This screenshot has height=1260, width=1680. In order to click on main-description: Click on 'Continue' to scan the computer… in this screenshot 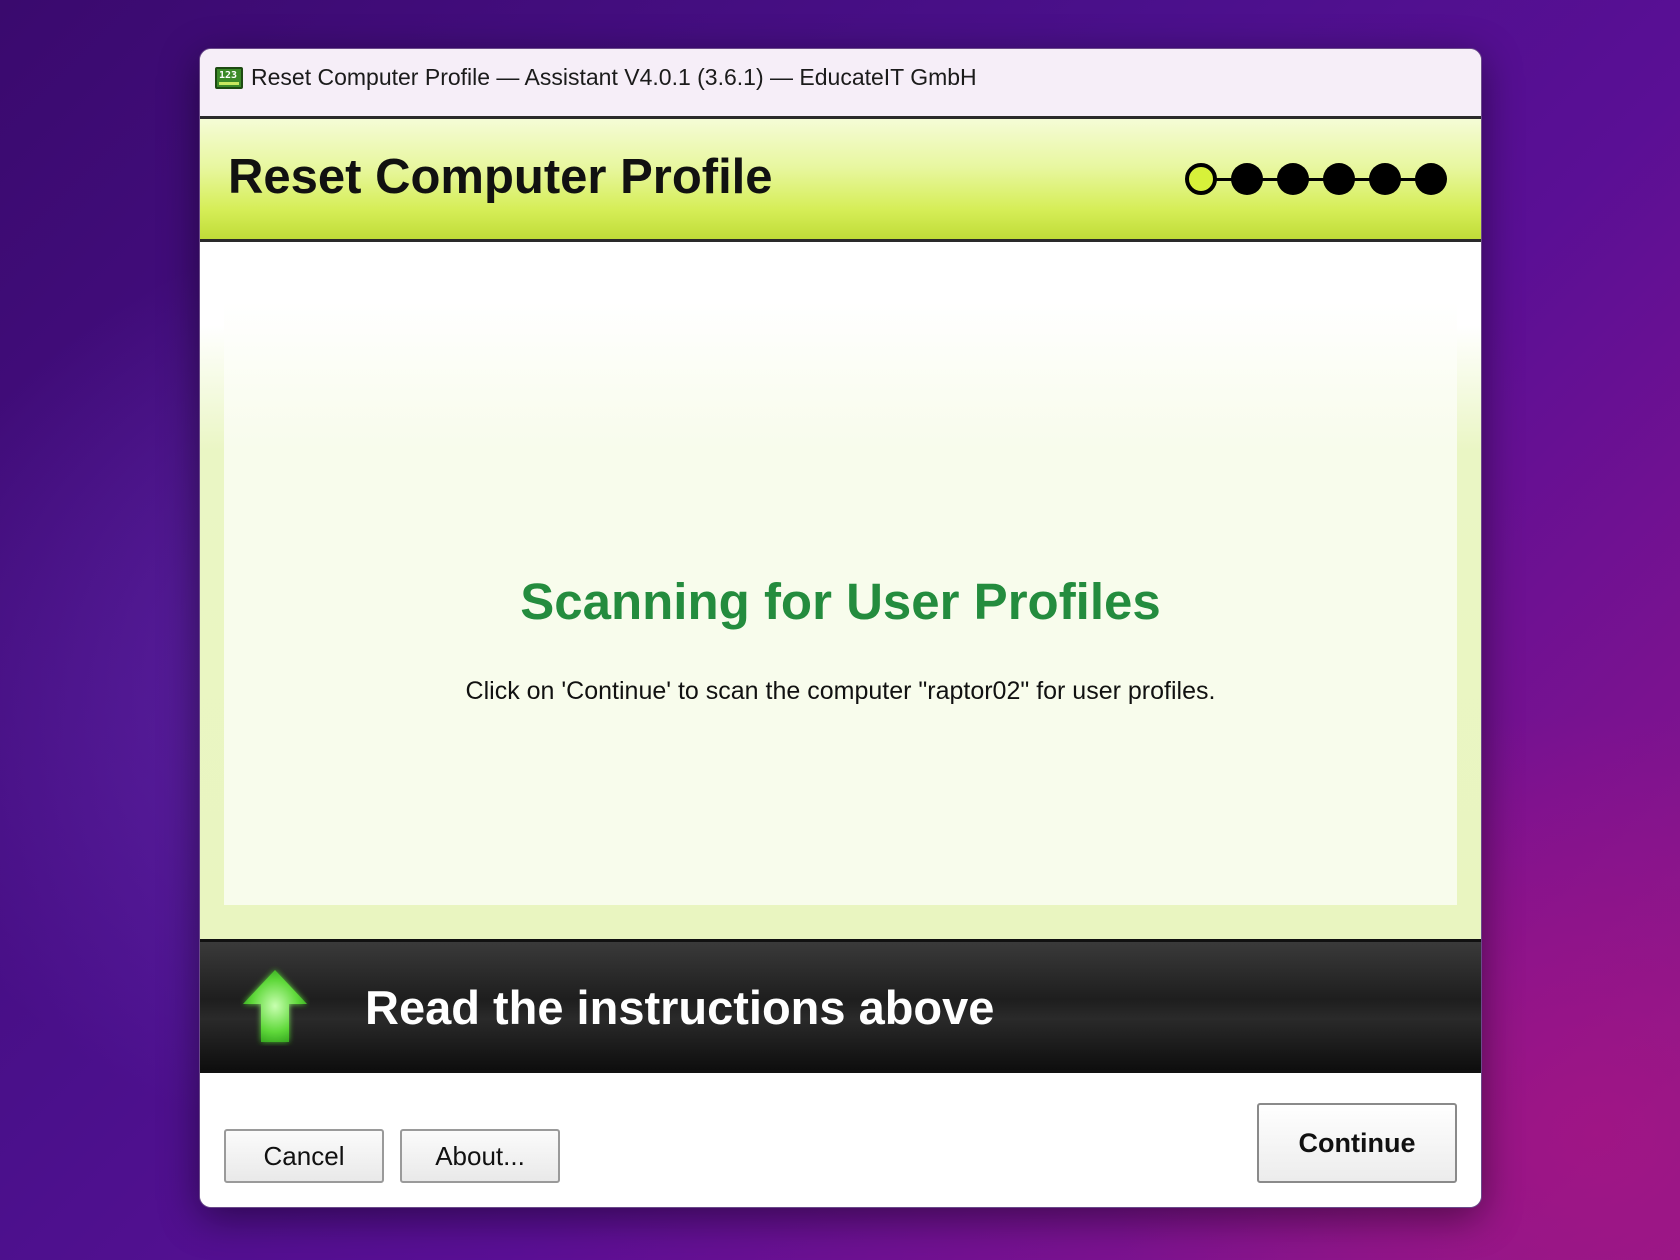, I will do `click(840, 691)`.